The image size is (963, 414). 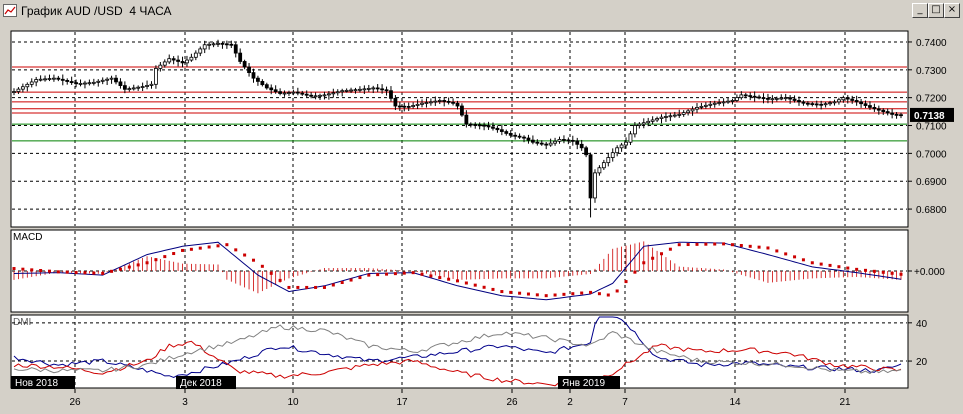 What do you see at coordinates (512, 402) in the screenshot?
I see `x-axis-day-label: 26` at bounding box center [512, 402].